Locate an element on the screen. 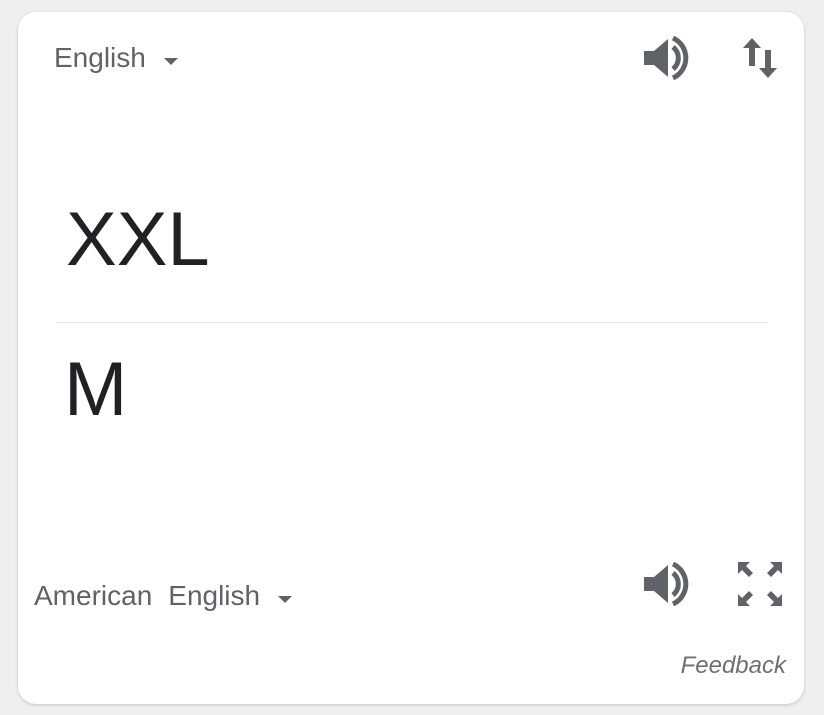 The height and width of the screenshot is (715, 824). swap-languages-button is located at coordinates (760, 58).